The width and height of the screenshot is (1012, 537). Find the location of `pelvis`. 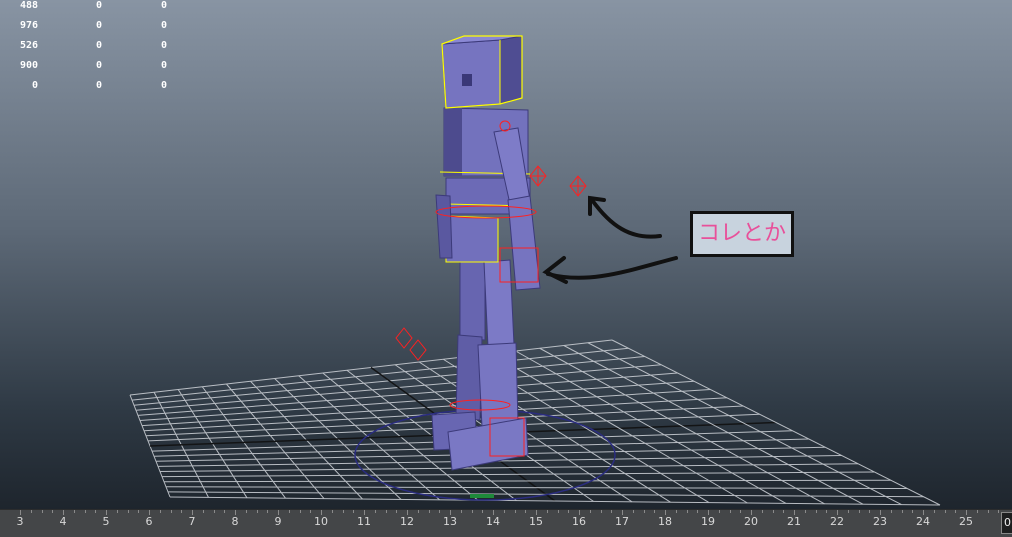

pelvis is located at coordinates (472, 239).